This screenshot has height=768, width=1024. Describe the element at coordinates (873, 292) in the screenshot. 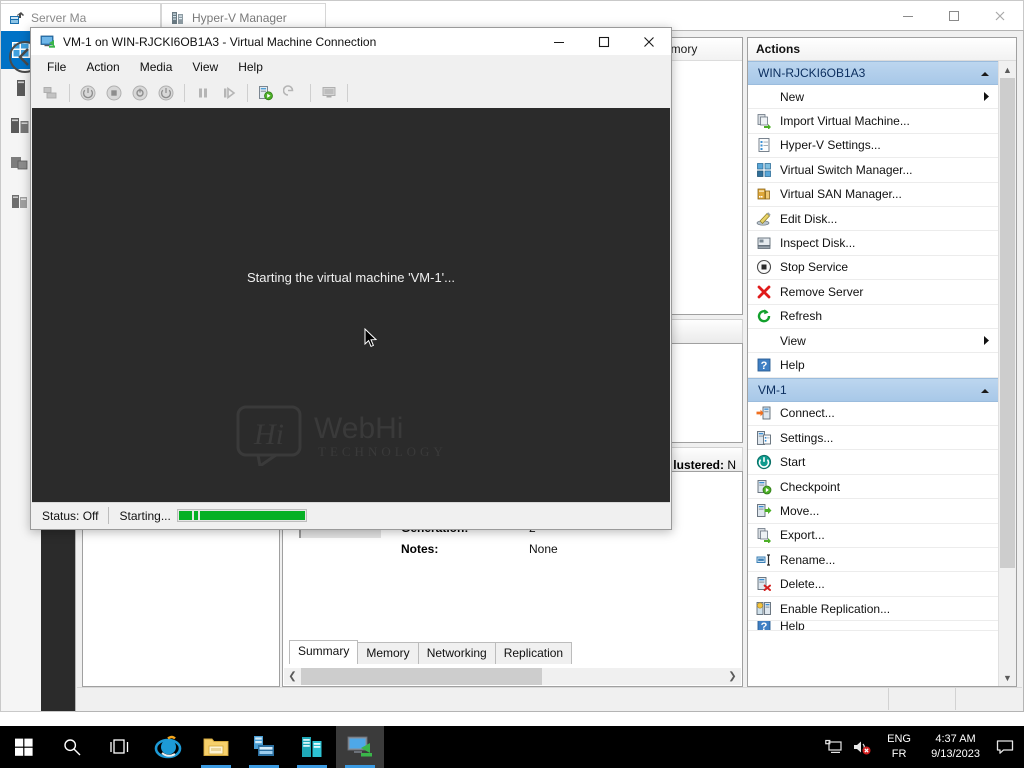

I see `action-remove-server: Remove Server` at that location.